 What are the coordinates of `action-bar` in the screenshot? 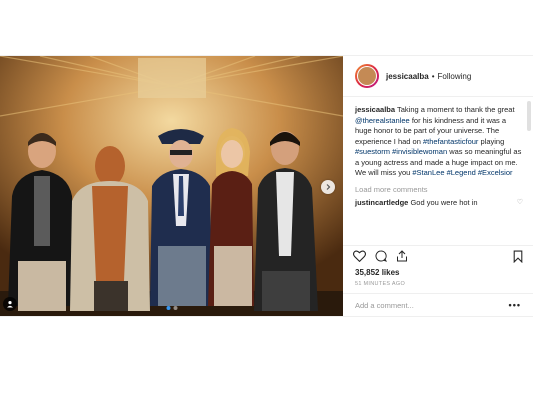 It's located at (438, 255).